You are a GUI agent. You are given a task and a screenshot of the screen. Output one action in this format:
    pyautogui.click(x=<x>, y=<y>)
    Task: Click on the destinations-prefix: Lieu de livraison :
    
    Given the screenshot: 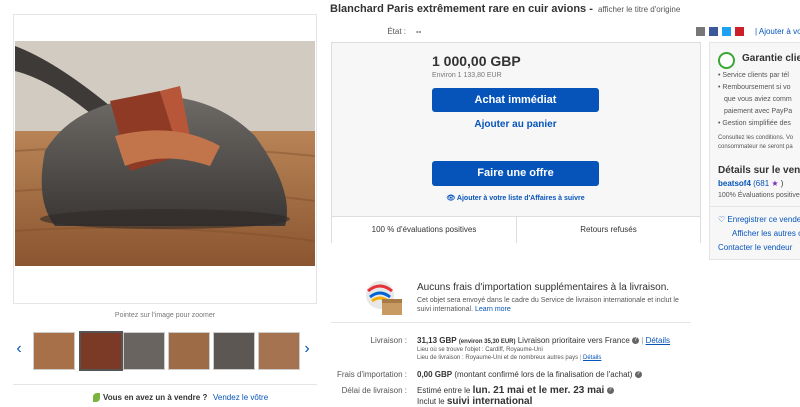 What is the action you would take?
    pyautogui.click(x=440, y=358)
    